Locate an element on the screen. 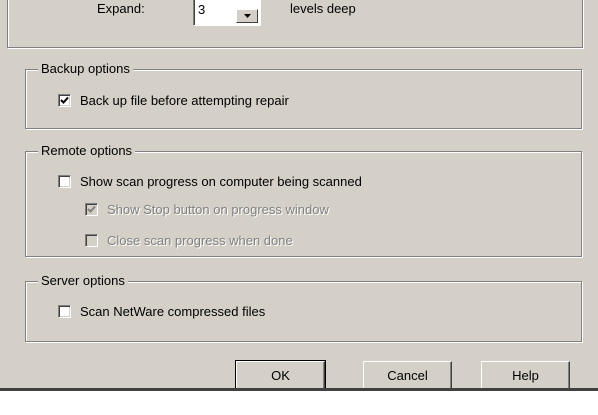  spin-down-button is located at coordinates (247, 16).